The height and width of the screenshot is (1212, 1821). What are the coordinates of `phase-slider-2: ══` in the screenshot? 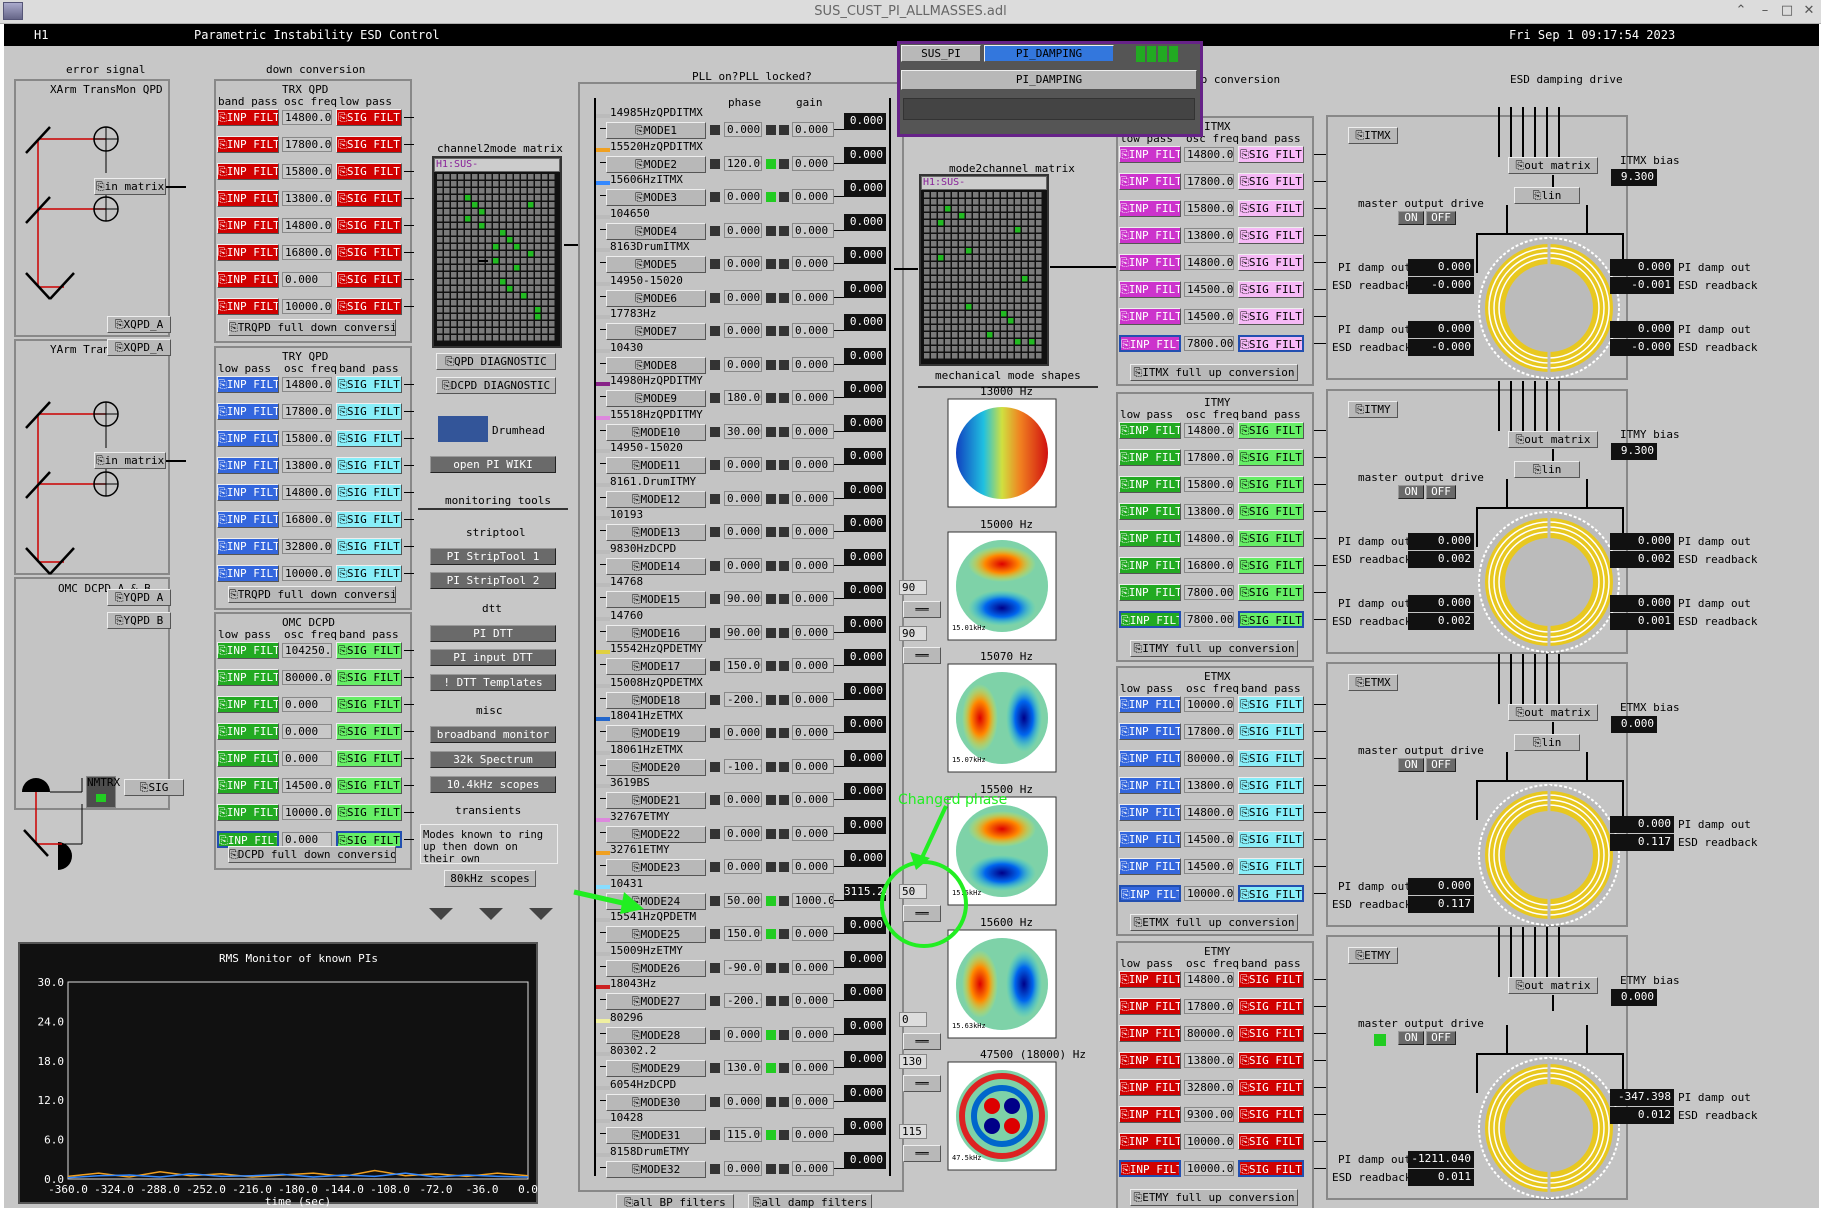 It's located at (922, 655).